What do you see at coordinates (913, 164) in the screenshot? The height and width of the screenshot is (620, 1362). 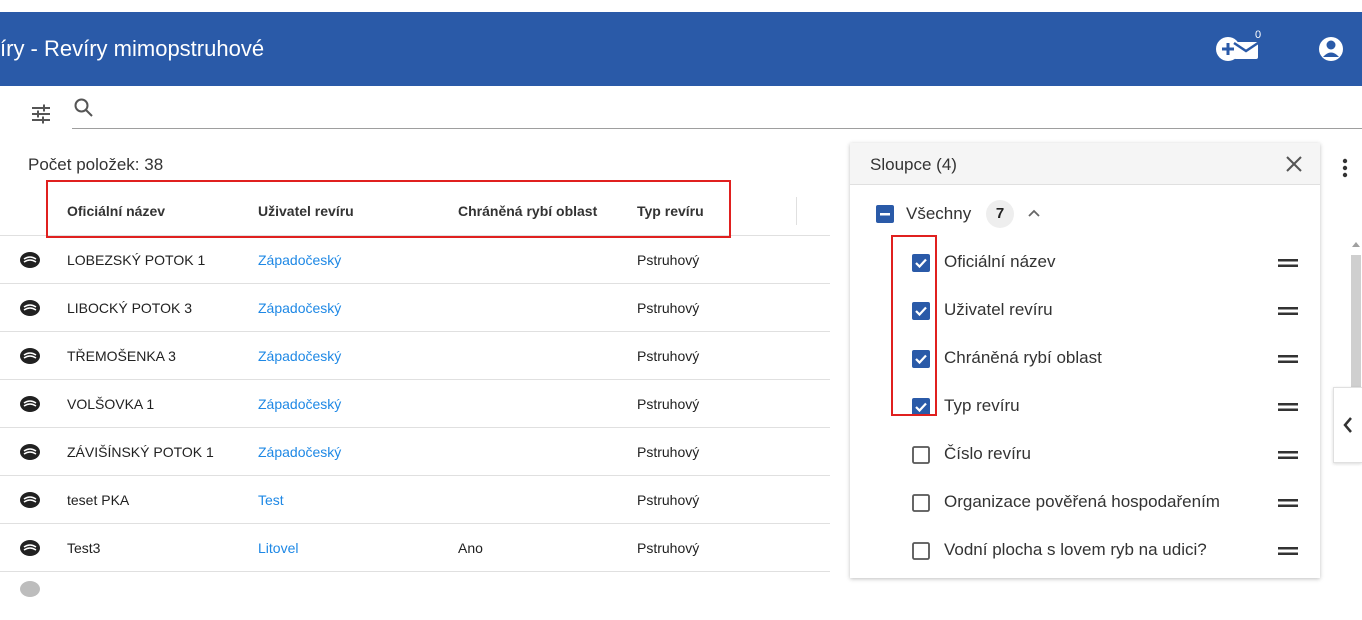 I see `columns-panel-title: Sloupce (4)` at bounding box center [913, 164].